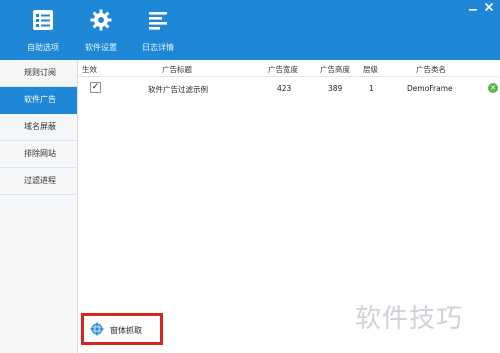  What do you see at coordinates (489, 9) in the screenshot?
I see `close-icon` at bounding box center [489, 9].